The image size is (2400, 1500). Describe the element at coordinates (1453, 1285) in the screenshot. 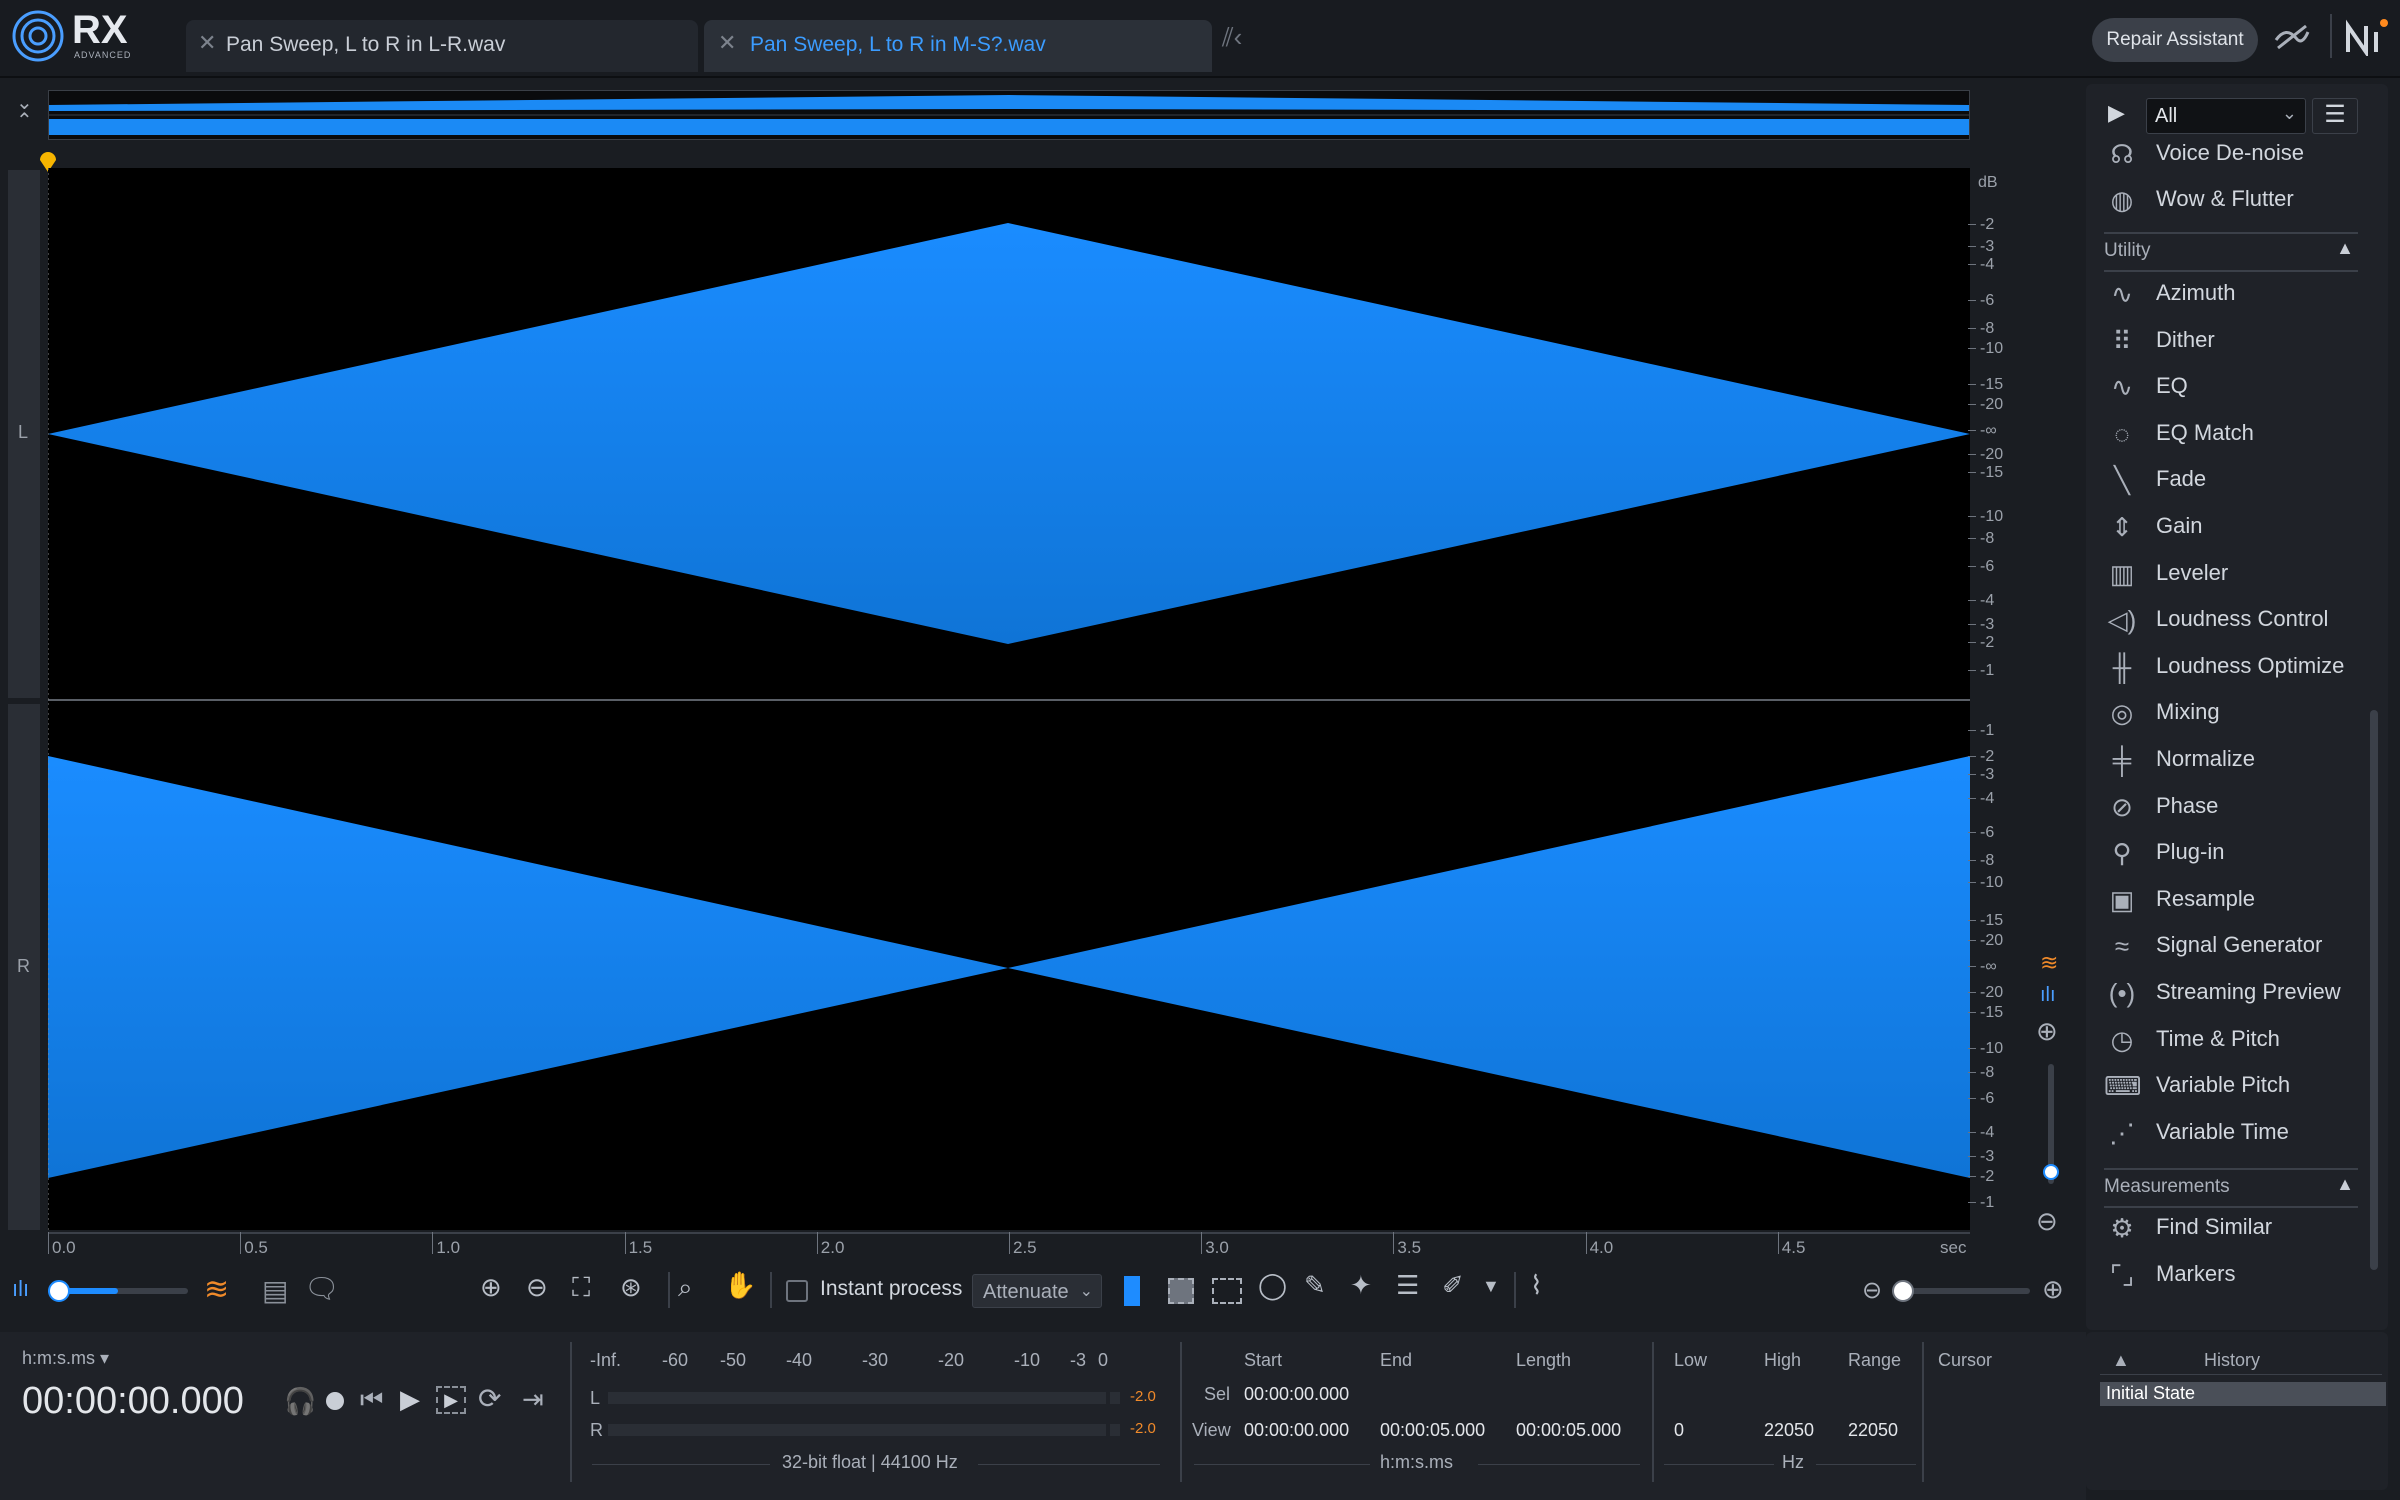

I see `pencil-tool-icon: ✐` at that location.